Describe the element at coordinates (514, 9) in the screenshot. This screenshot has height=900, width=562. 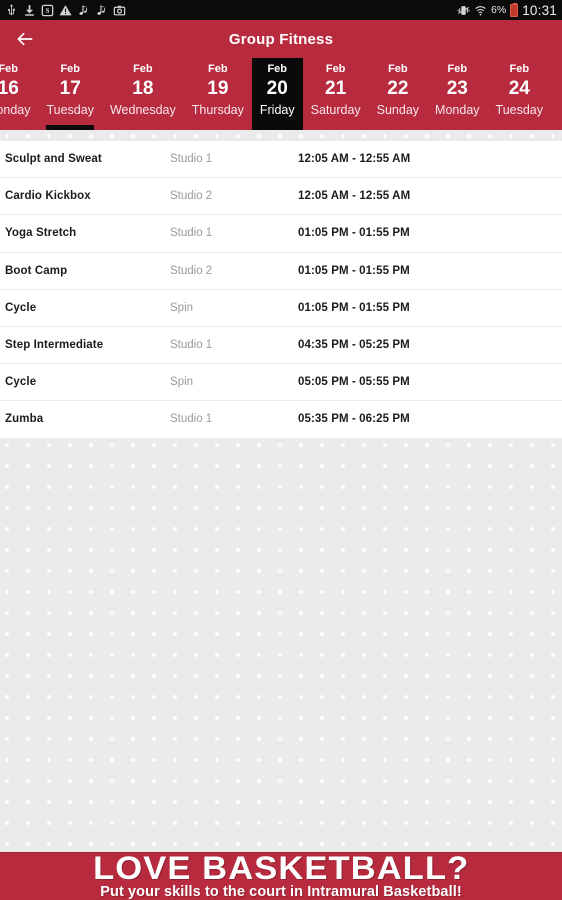
I see `battery-icon` at that location.